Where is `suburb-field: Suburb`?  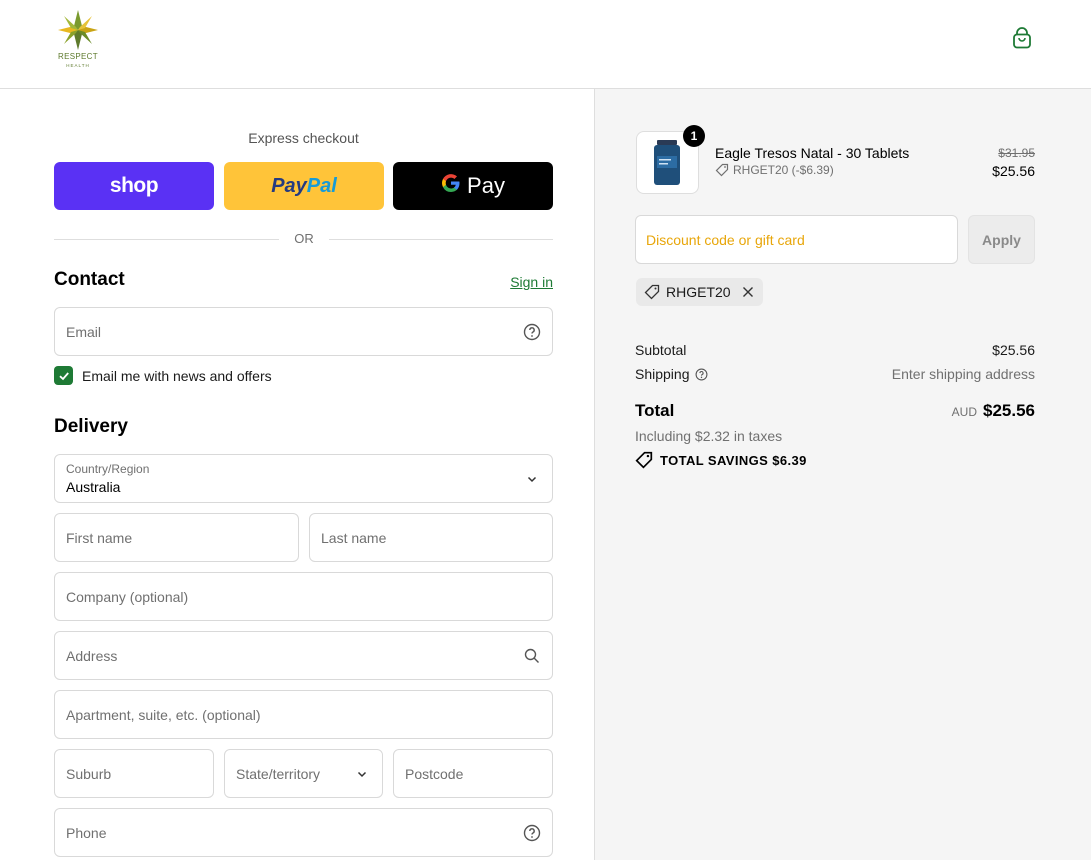 suburb-field: Suburb is located at coordinates (134, 773).